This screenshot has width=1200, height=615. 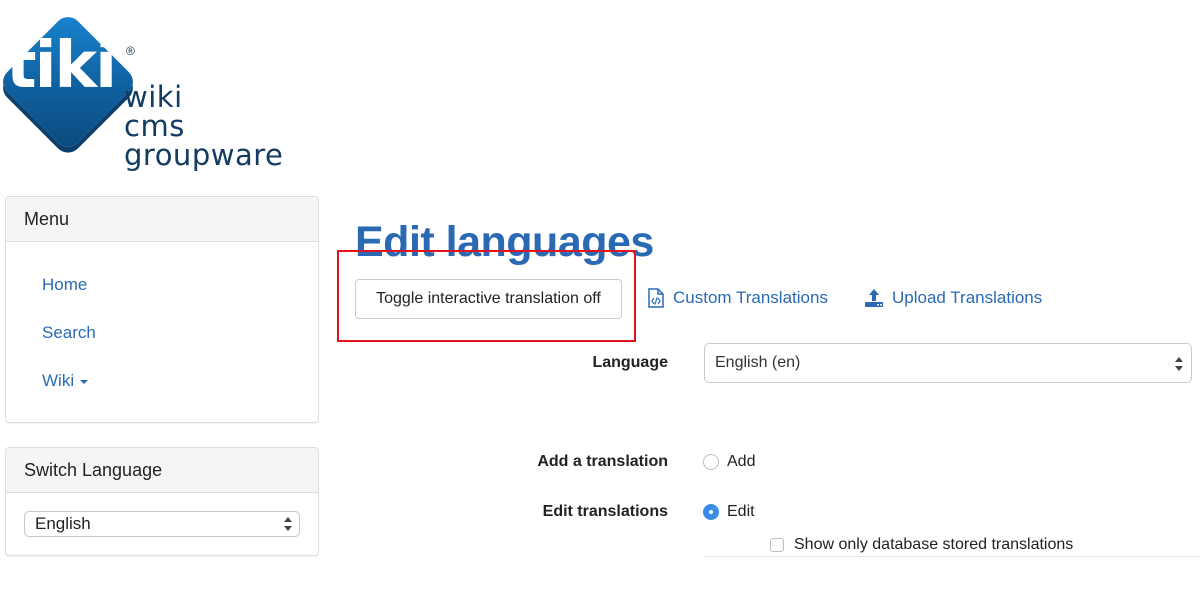 I want to click on custom-translations-link: Custom Translations, so click(x=737, y=298).